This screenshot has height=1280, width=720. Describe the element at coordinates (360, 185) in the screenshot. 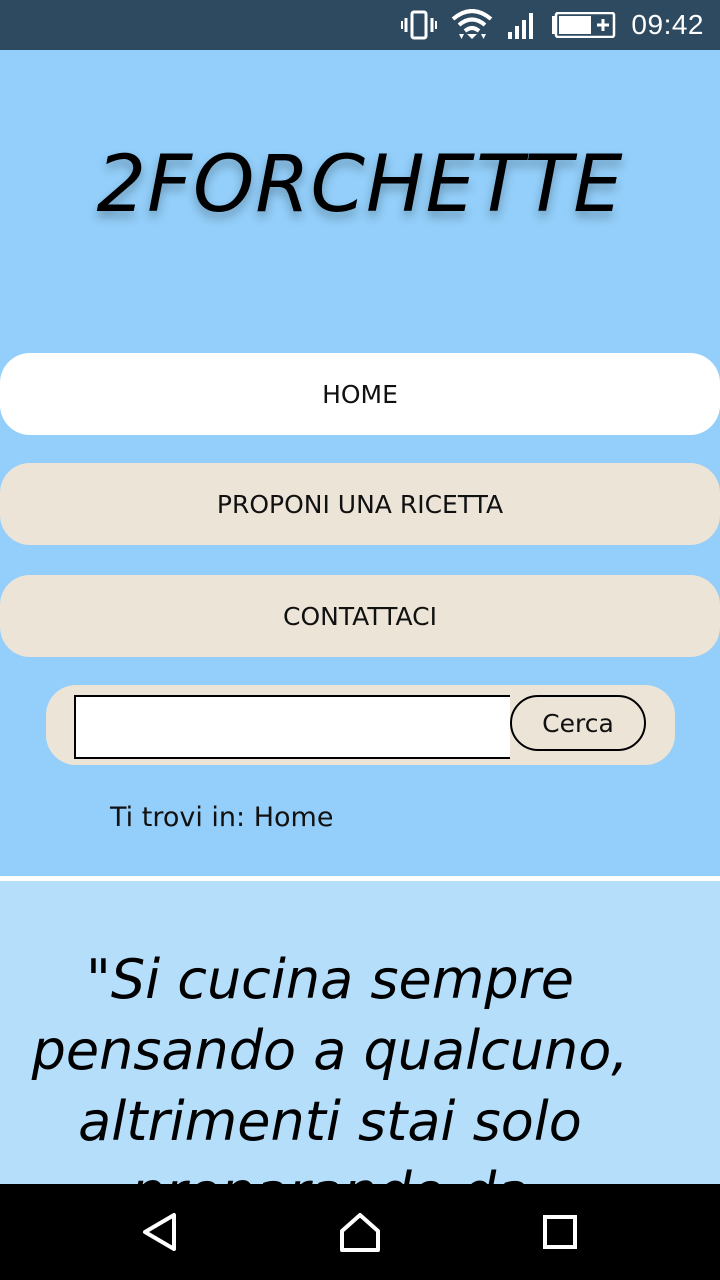

I see `site-title: 2FORCHETTE` at that location.